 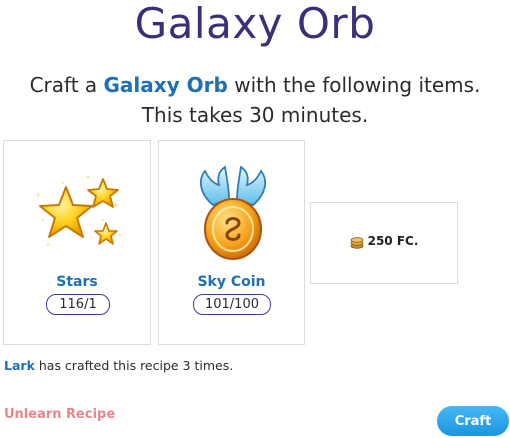 What do you see at coordinates (233, 212) in the screenshot?
I see `sky-coin-icon` at bounding box center [233, 212].